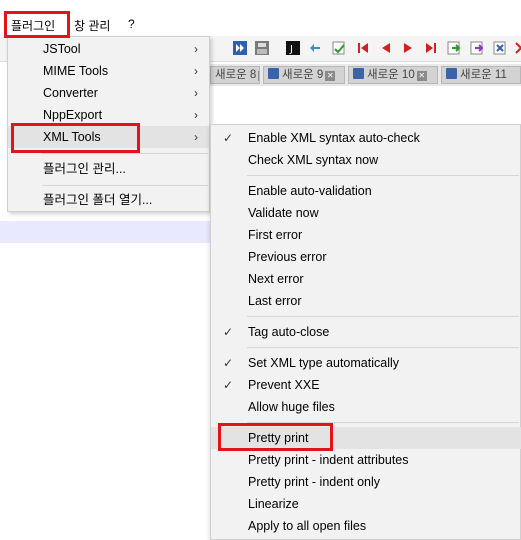  I want to click on tab-new-11: 새로운 11, so click(481, 75).